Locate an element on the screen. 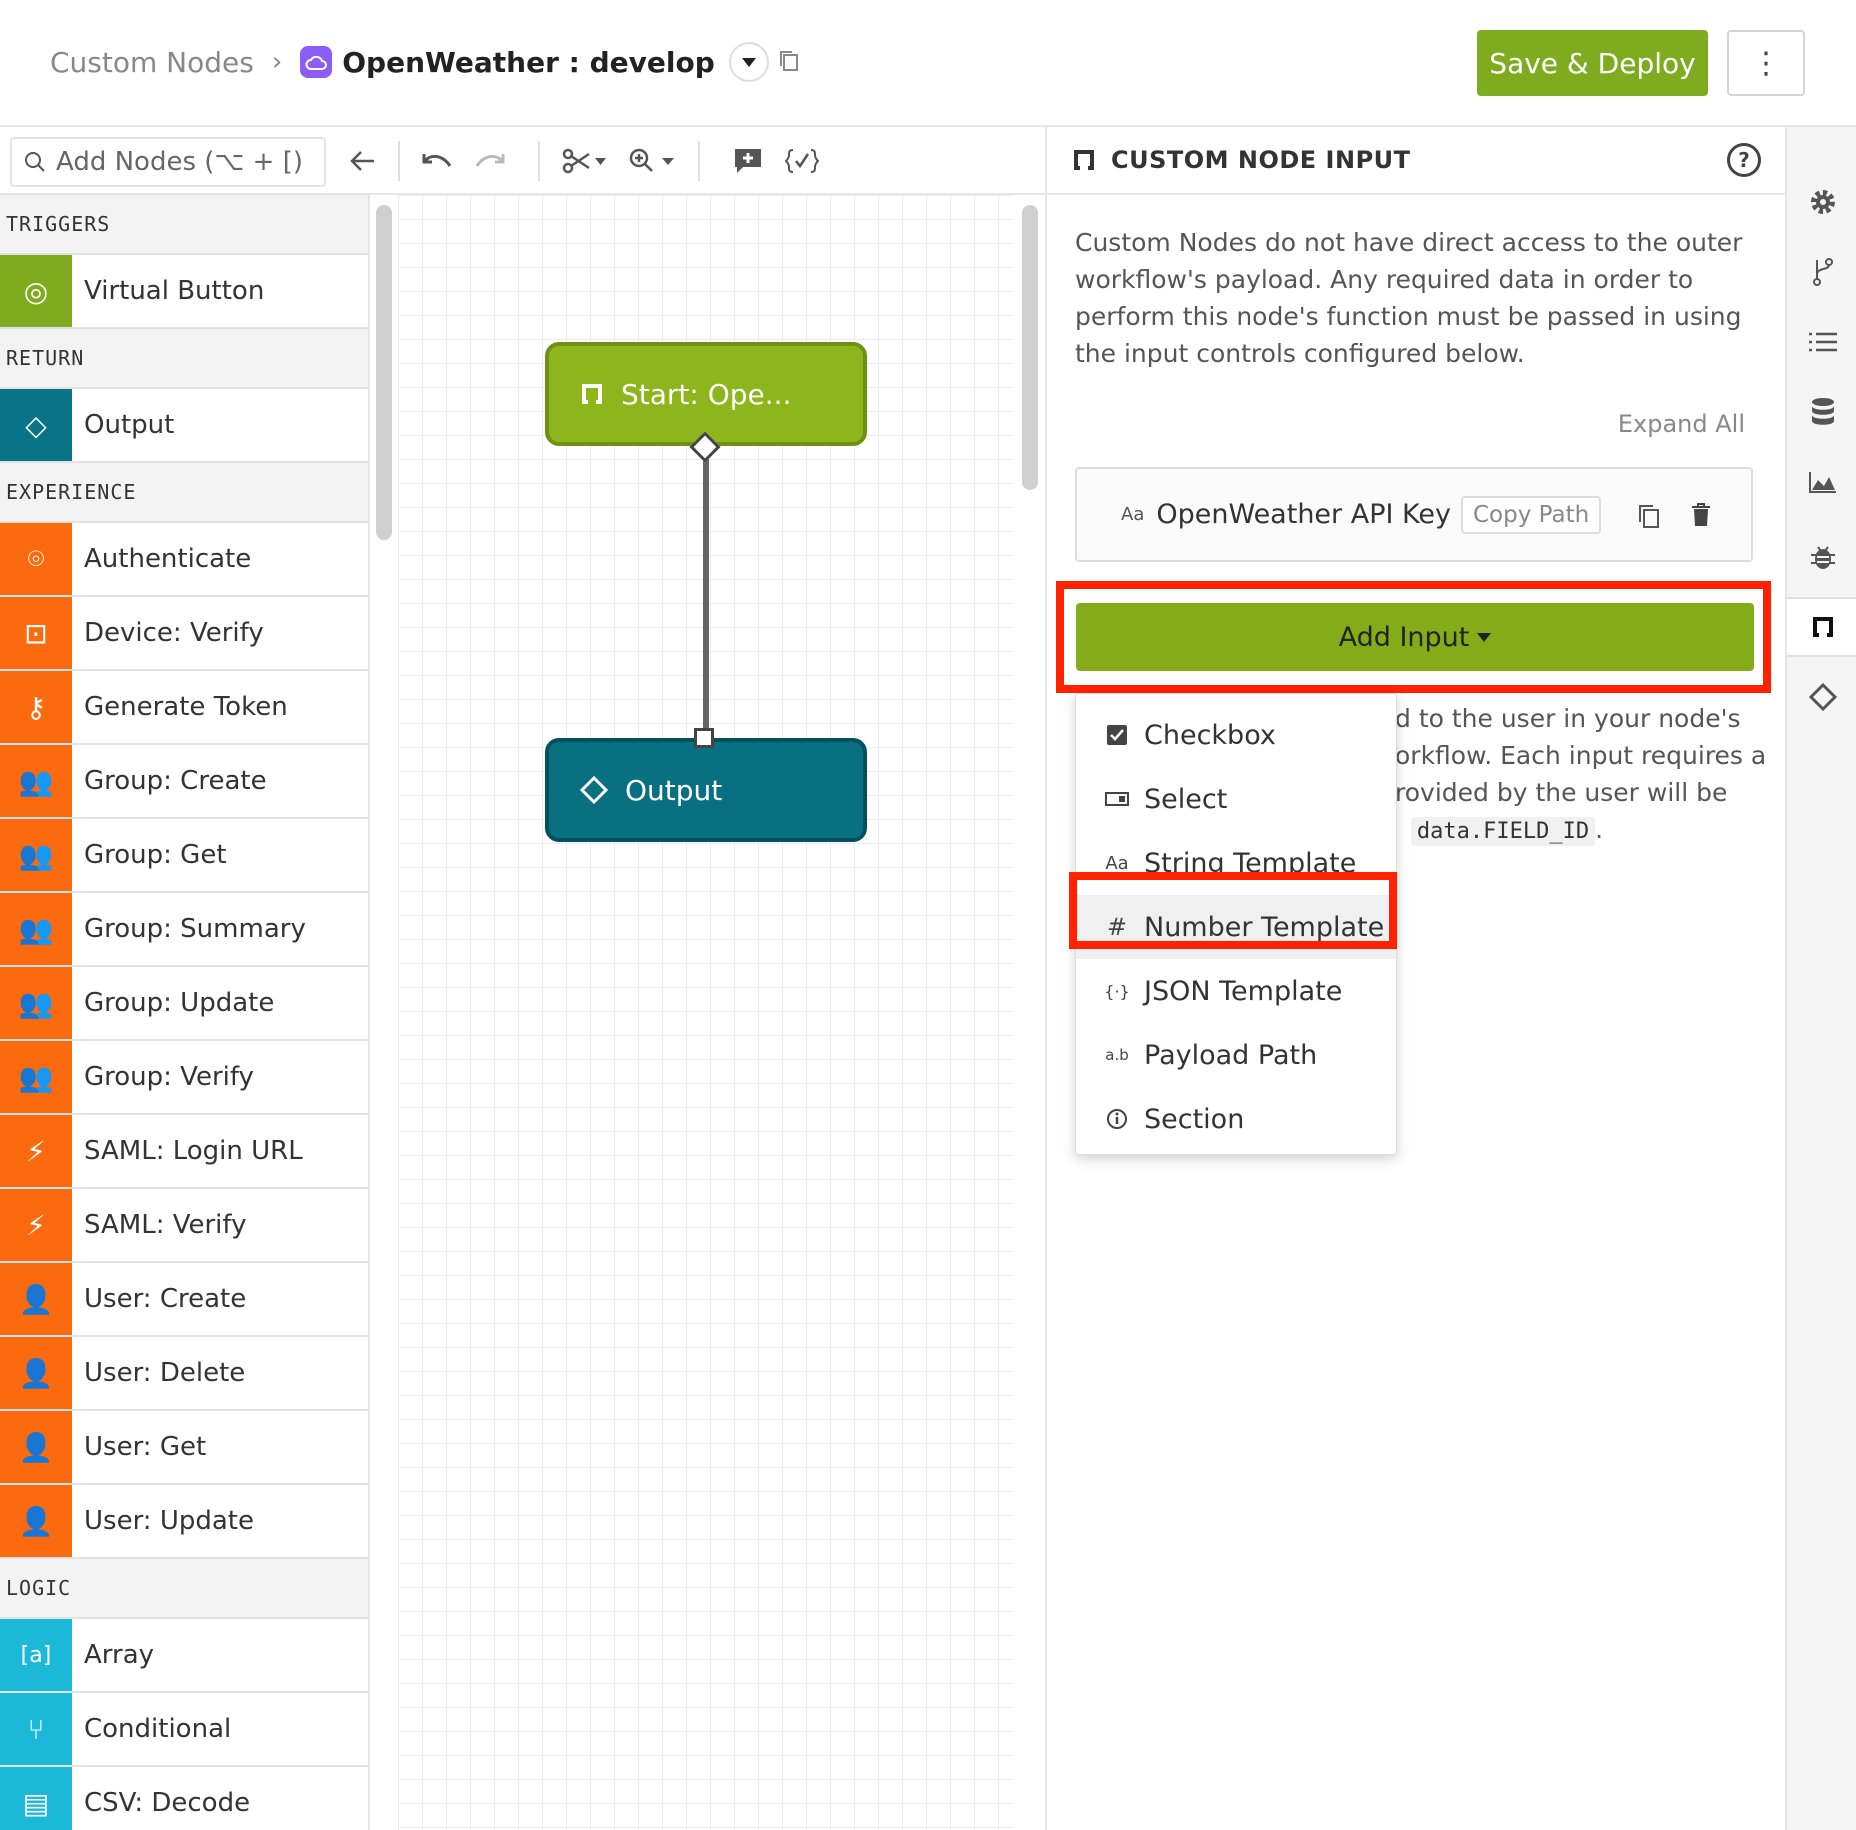  description-end: . is located at coordinates (1599, 829).